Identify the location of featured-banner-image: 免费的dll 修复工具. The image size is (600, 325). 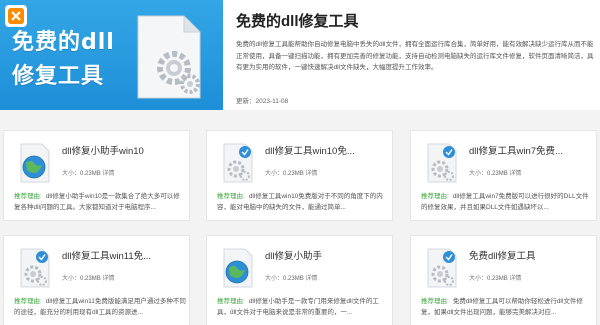
(111, 55).